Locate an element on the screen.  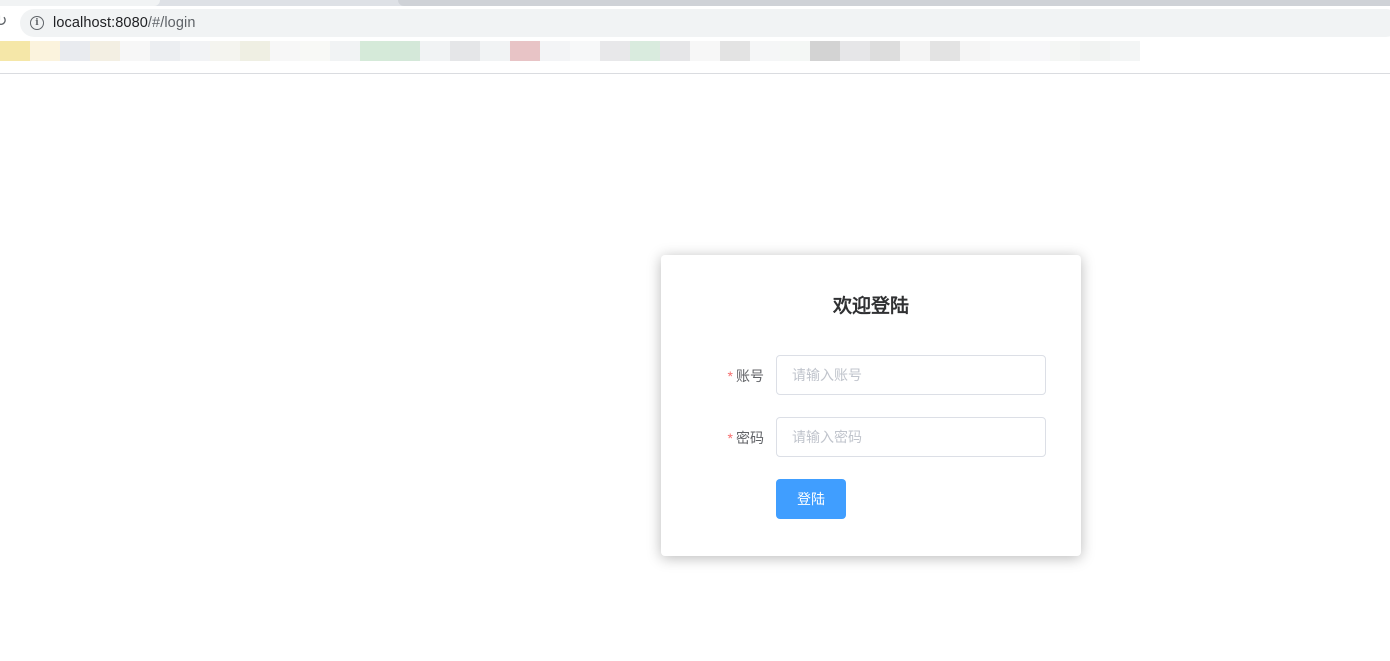
bookmarks-bar is located at coordinates (695, 57).